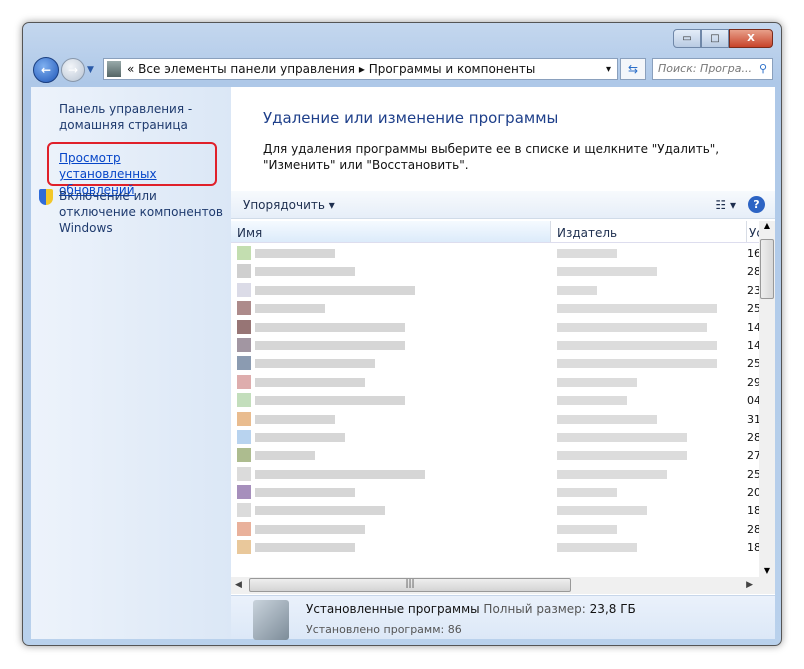 This screenshot has height=669, width=804. What do you see at coordinates (495, 253) in the screenshot?
I see `table-row: 16` at bounding box center [495, 253].